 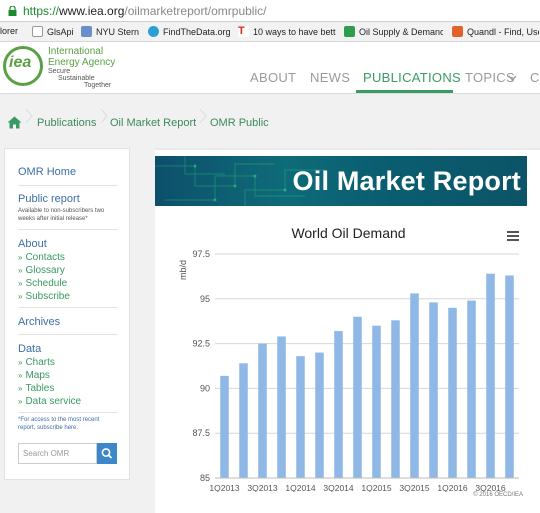 What do you see at coordinates (300, 487) in the screenshot?
I see `x-tick-label: 1Q2014` at bounding box center [300, 487].